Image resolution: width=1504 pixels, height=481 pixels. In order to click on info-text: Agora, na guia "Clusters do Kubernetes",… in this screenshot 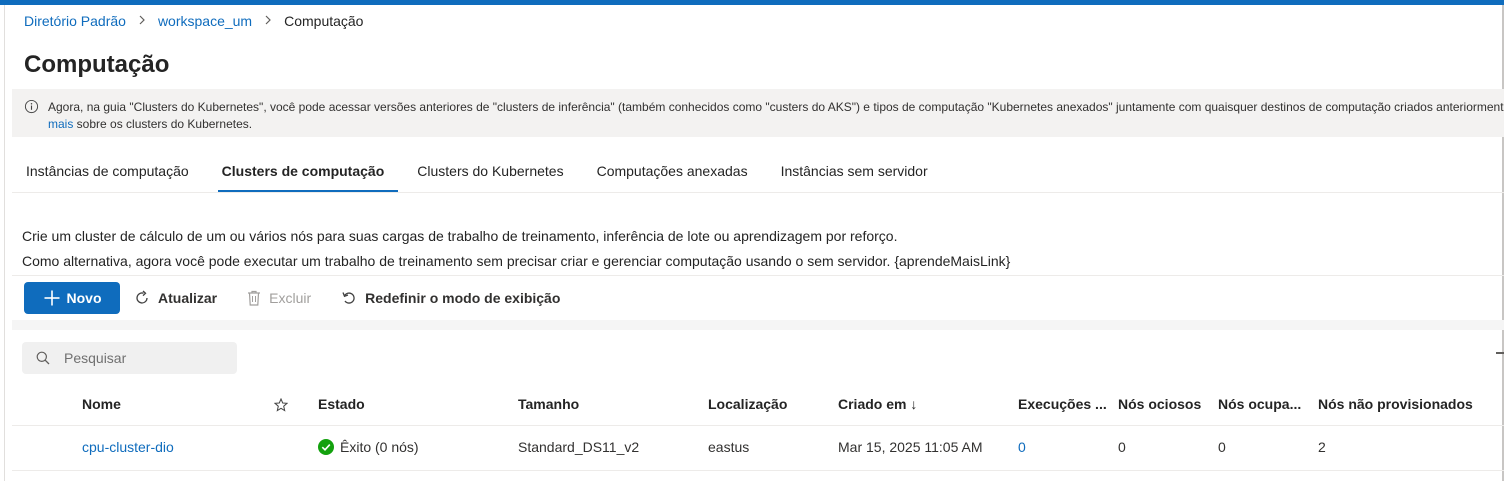, I will do `click(776, 107)`.